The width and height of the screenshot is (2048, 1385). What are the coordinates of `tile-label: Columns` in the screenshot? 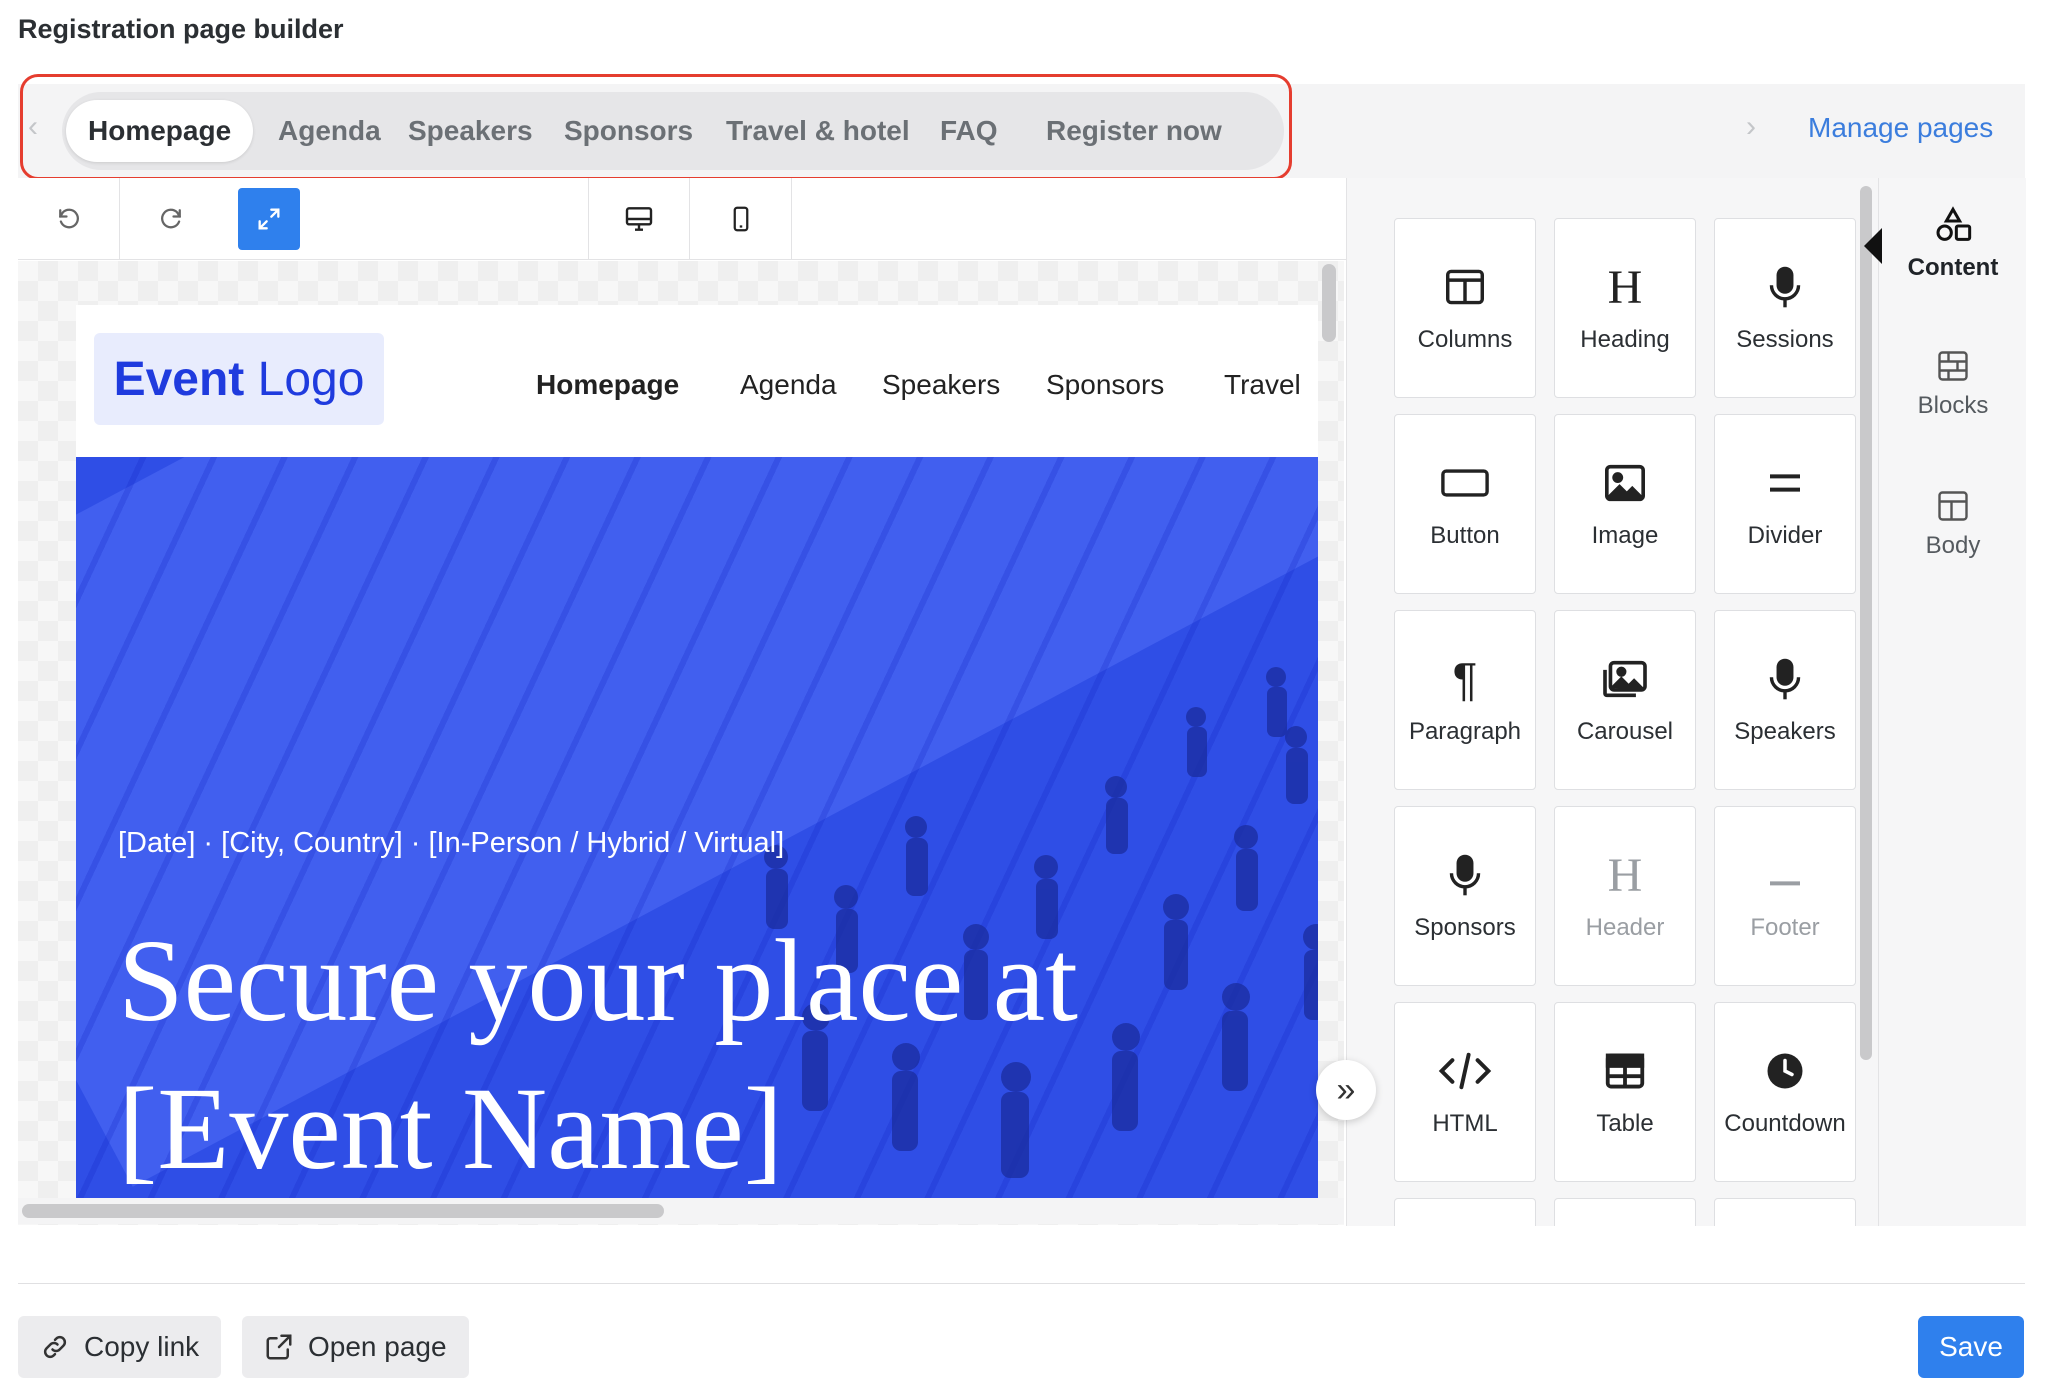 It's located at (1465, 339).